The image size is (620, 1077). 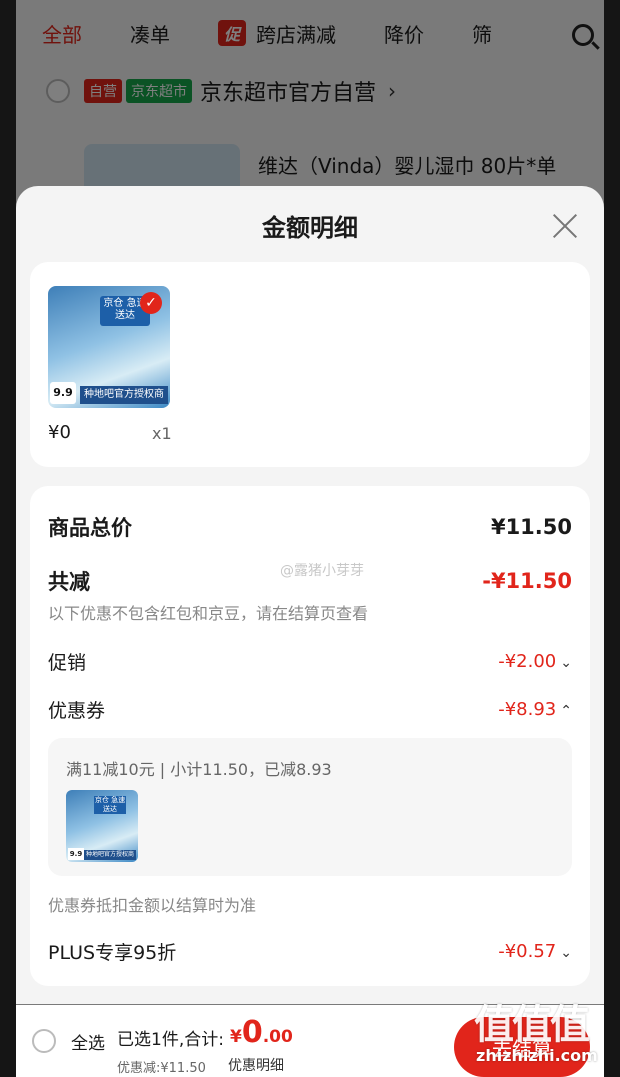 What do you see at coordinates (310, 709) in the screenshot?
I see `coupon-row: 优惠券 -¥8.93 ⌃` at bounding box center [310, 709].